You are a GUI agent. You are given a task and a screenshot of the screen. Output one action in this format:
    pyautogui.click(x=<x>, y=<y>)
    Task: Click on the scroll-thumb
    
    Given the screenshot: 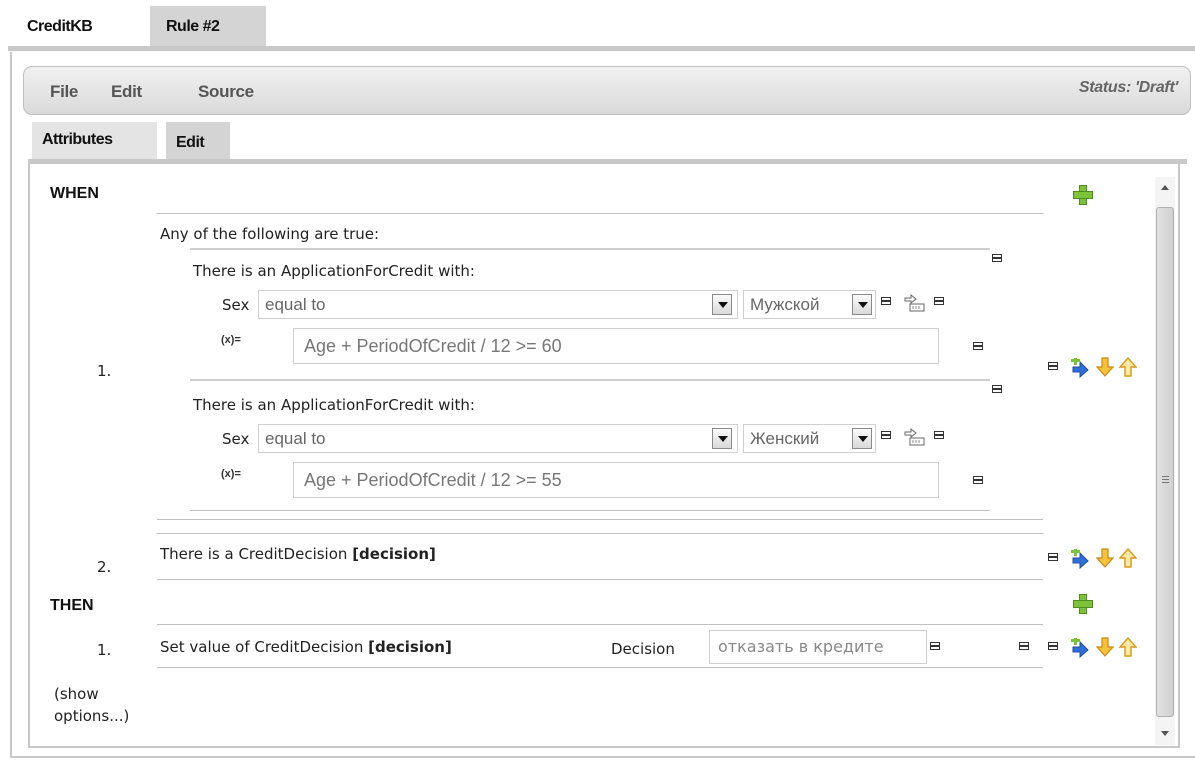 What is the action you would take?
    pyautogui.click(x=1165, y=462)
    